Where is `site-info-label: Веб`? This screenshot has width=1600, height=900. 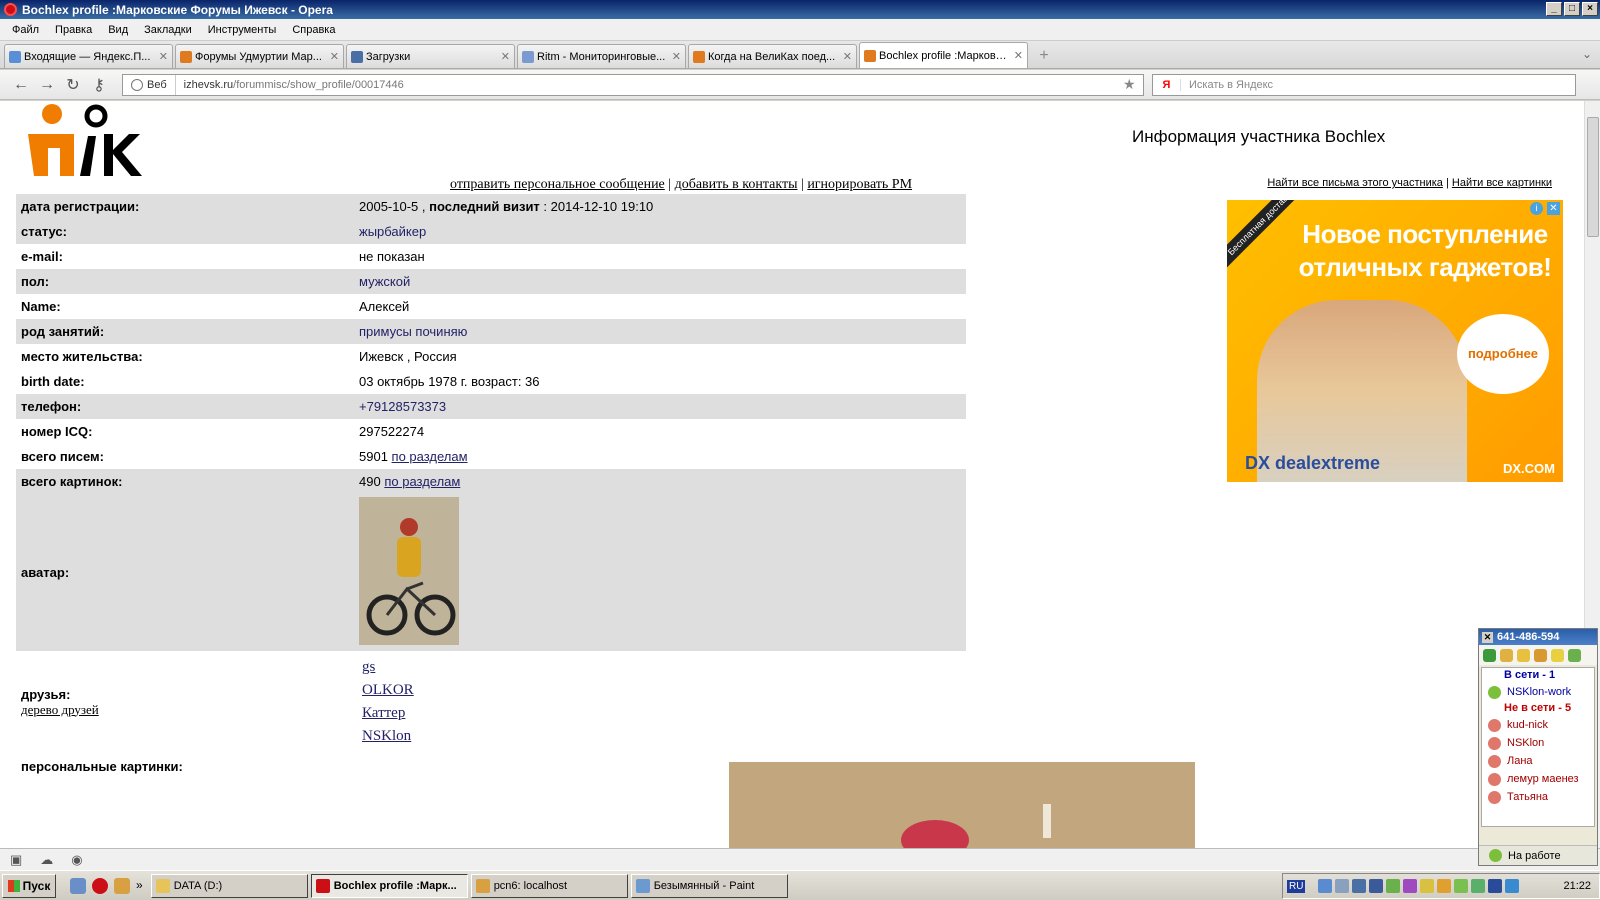 site-info-label: Веб is located at coordinates (157, 84).